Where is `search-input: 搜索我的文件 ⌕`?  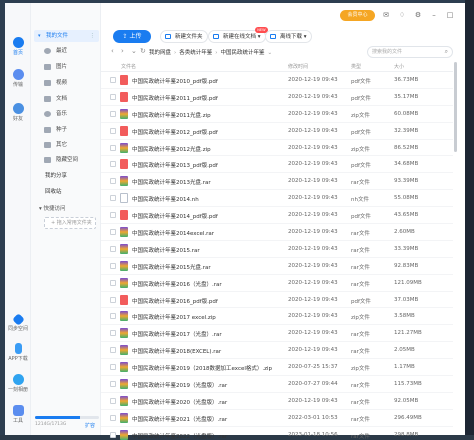
search-input: 搜索我的文件 ⌕ is located at coordinates (410, 52).